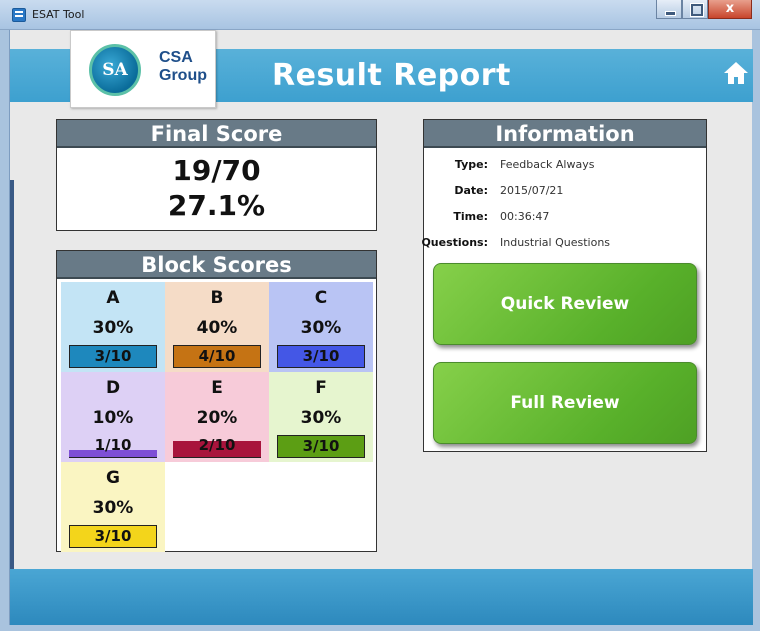 This screenshot has width=760, height=631. I want to click on final-score-panel: Final Score 19/70 27.1%, so click(216, 175).